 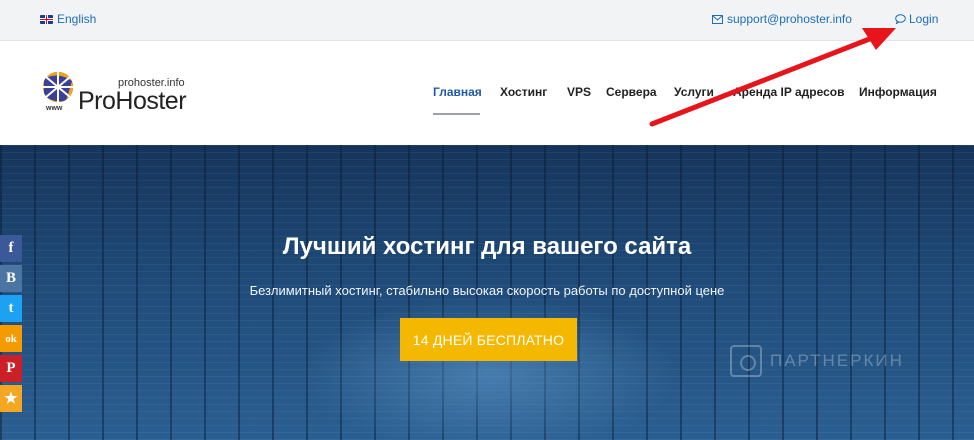 I want to click on vk-icon: B, so click(x=11, y=278).